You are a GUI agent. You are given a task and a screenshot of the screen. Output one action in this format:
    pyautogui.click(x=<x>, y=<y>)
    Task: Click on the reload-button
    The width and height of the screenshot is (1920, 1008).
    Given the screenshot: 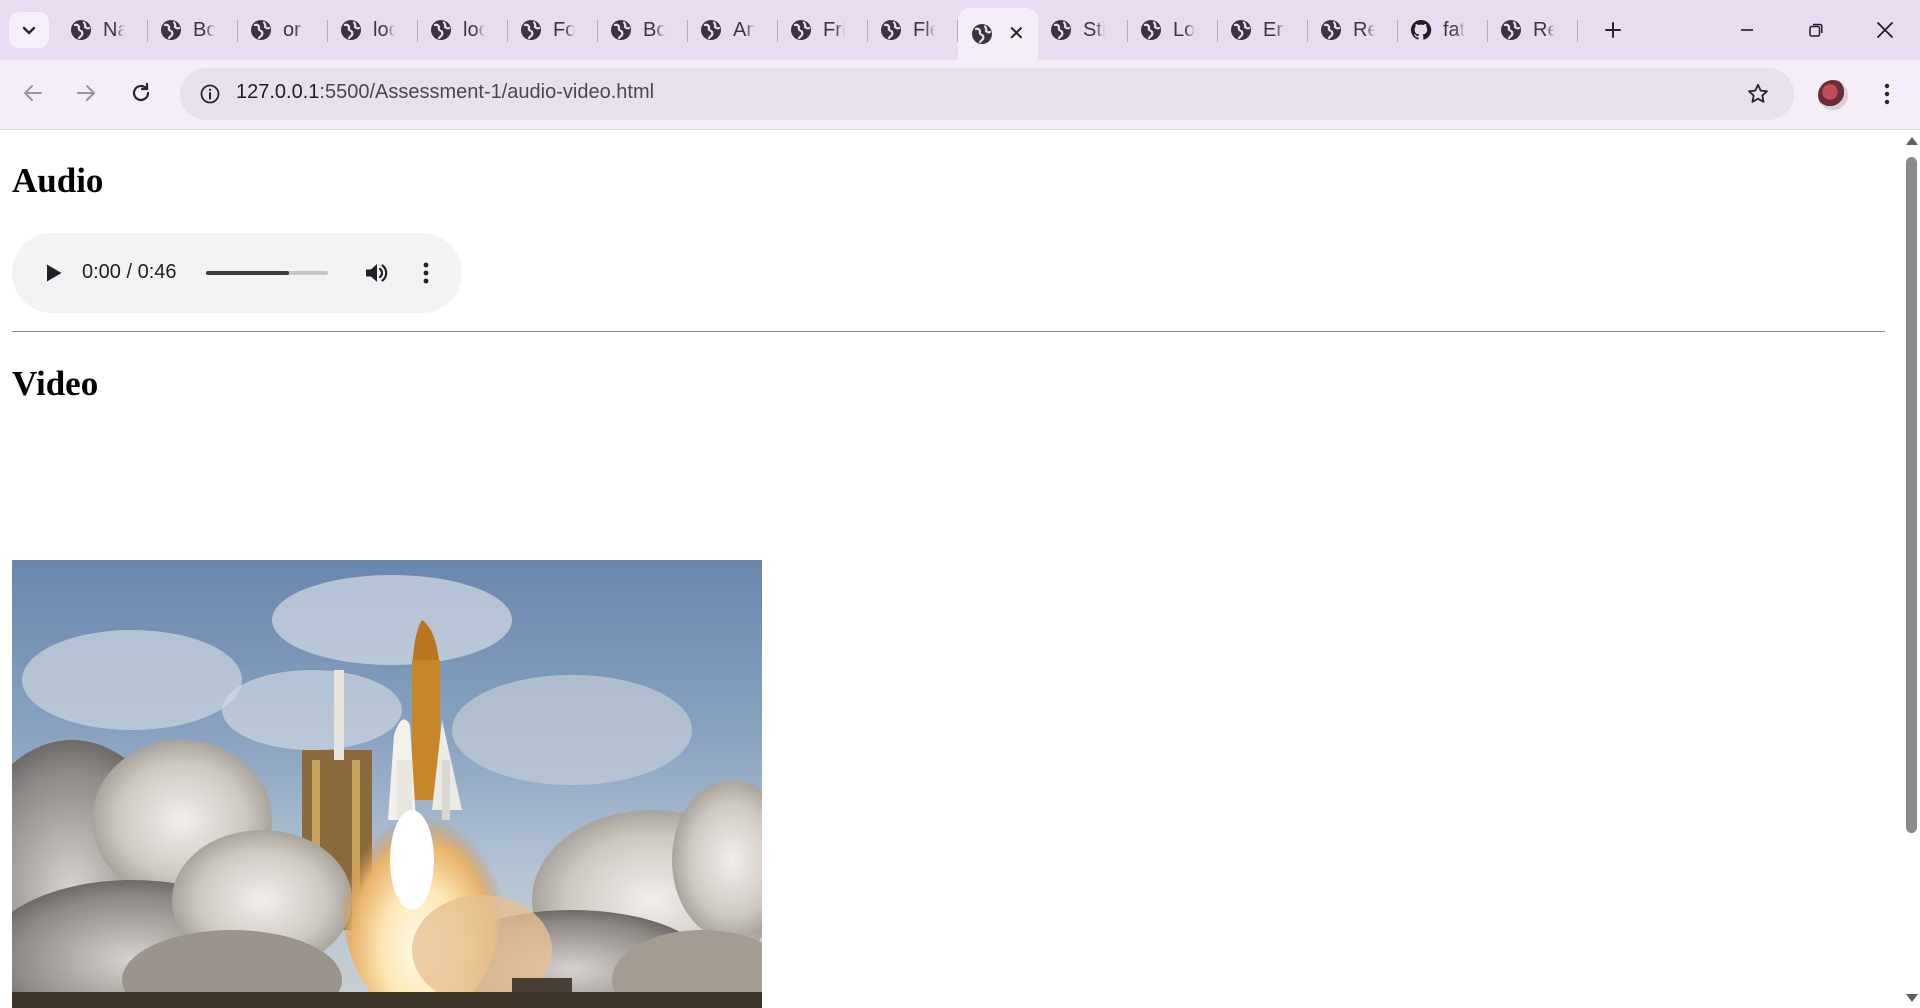 What is the action you would take?
    pyautogui.click(x=141, y=93)
    